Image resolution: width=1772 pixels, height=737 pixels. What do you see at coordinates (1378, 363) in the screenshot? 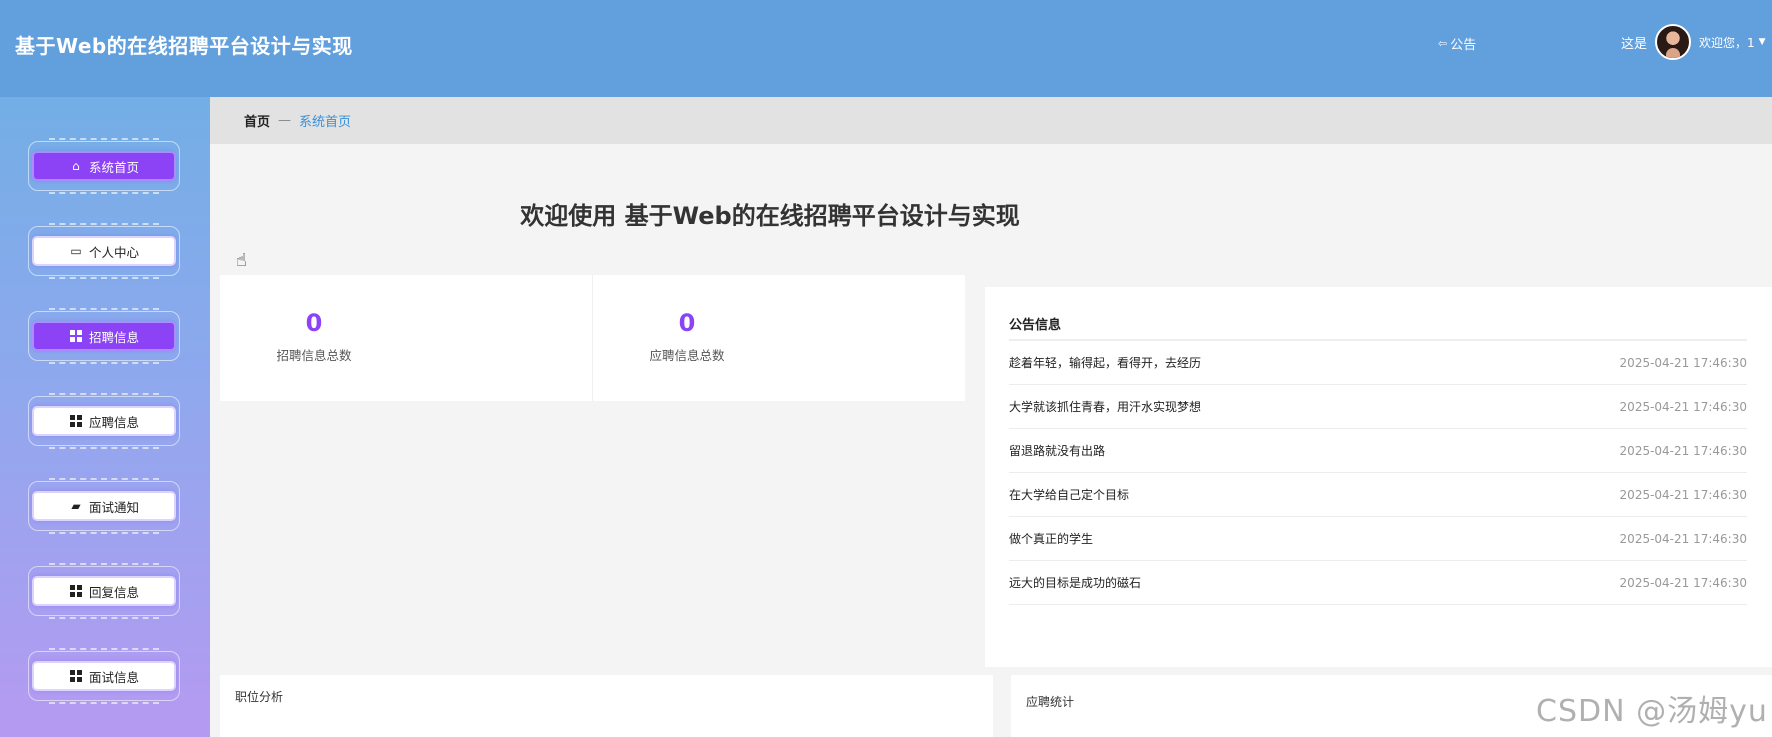
I see `list-item: 趁着年轻，输得起，看得开，去经历 2025-04-21 17:46:30` at bounding box center [1378, 363].